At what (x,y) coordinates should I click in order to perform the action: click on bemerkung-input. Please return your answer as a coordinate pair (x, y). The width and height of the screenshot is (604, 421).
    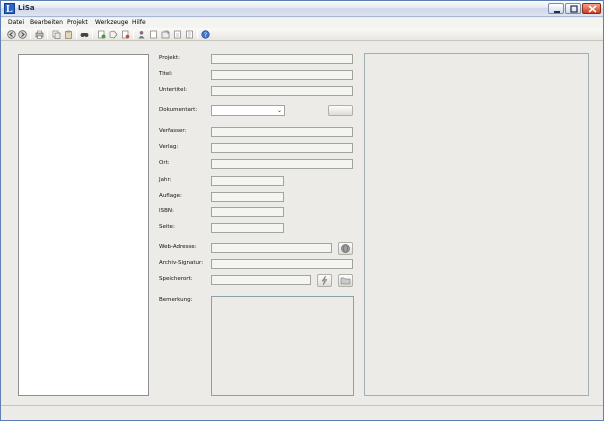
    Looking at the image, I should click on (282, 346).